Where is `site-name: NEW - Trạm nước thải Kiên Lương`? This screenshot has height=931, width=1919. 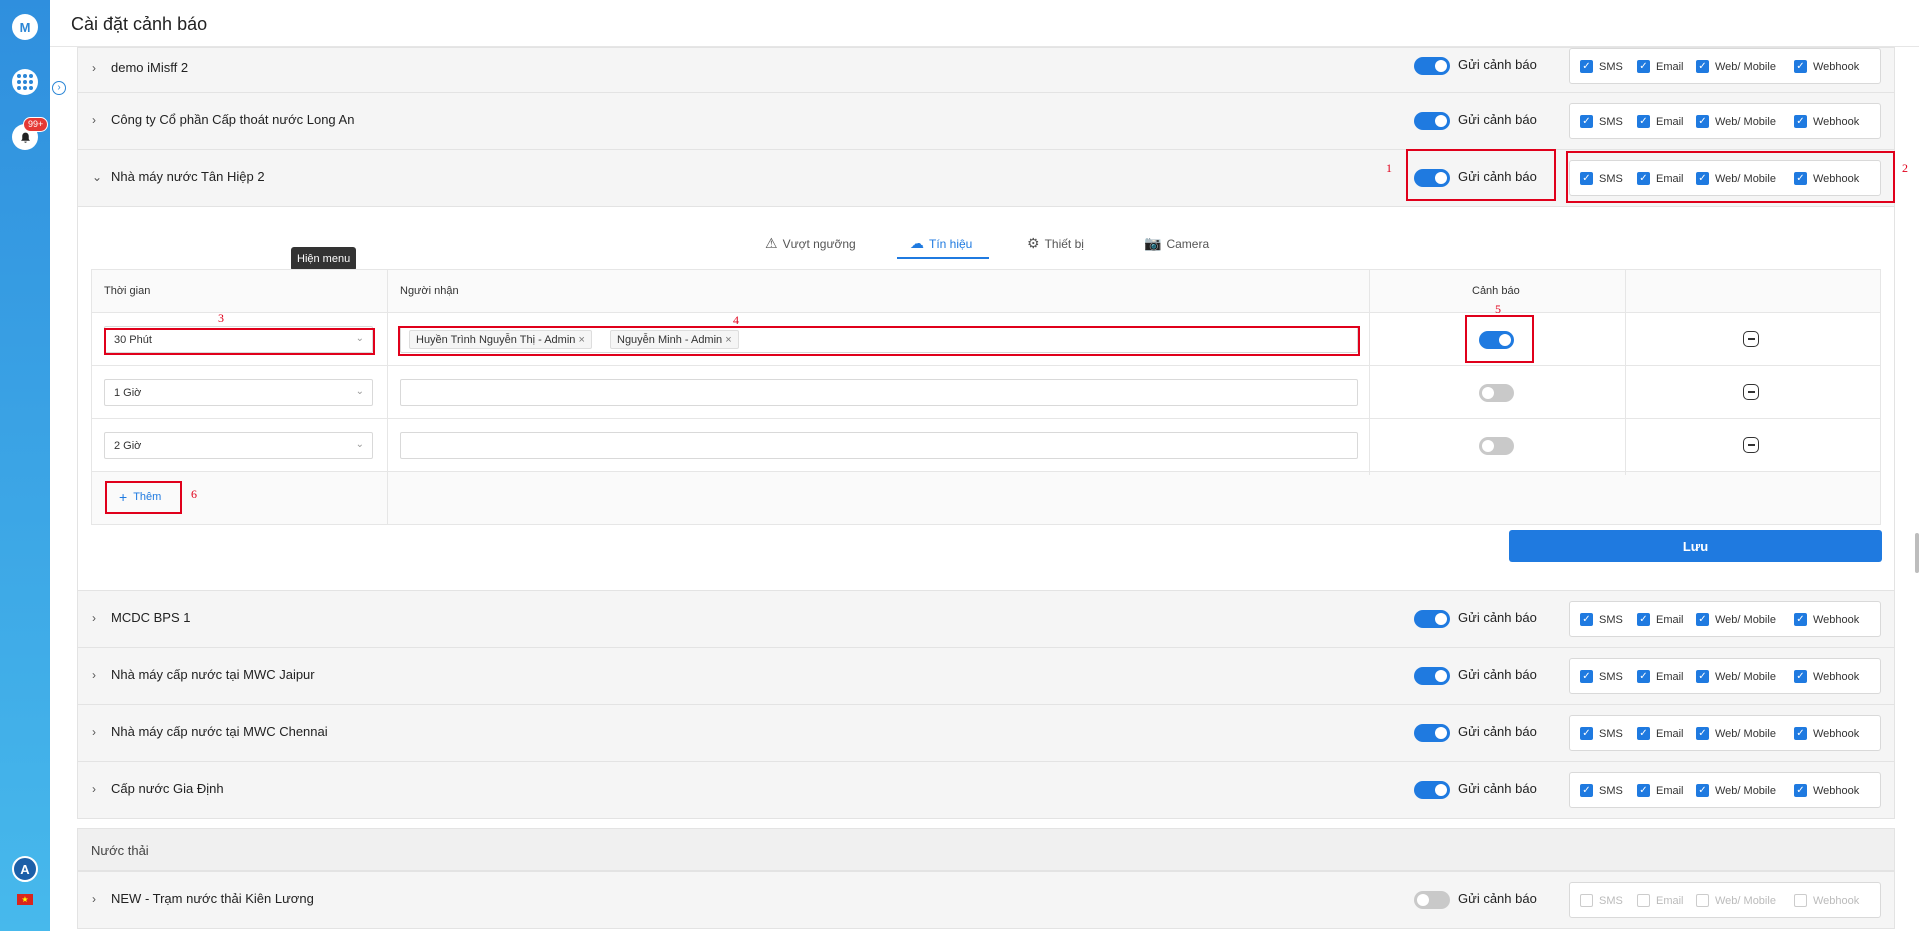
site-name: NEW - Trạm nước thải Kiên Lương is located at coordinates (212, 898).